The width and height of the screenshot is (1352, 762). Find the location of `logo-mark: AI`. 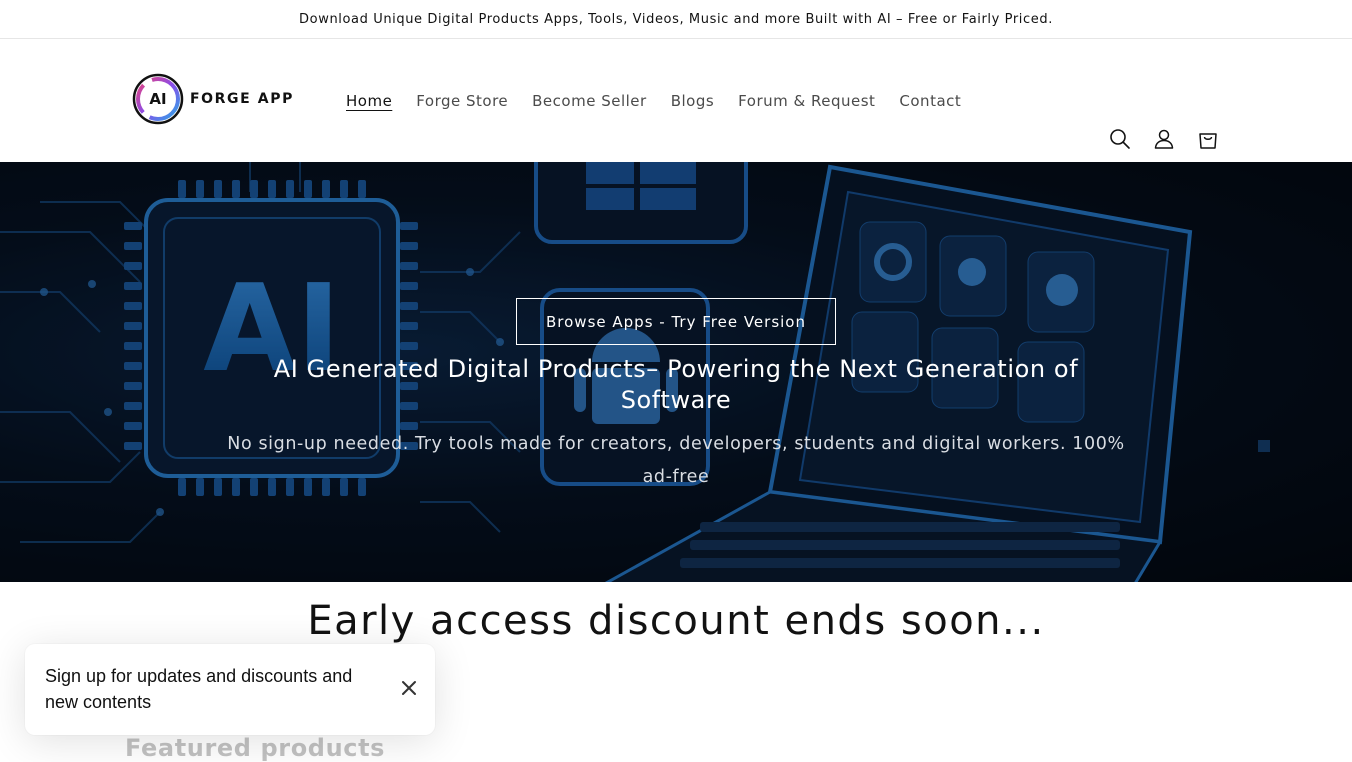

logo-mark: AI is located at coordinates (158, 99).